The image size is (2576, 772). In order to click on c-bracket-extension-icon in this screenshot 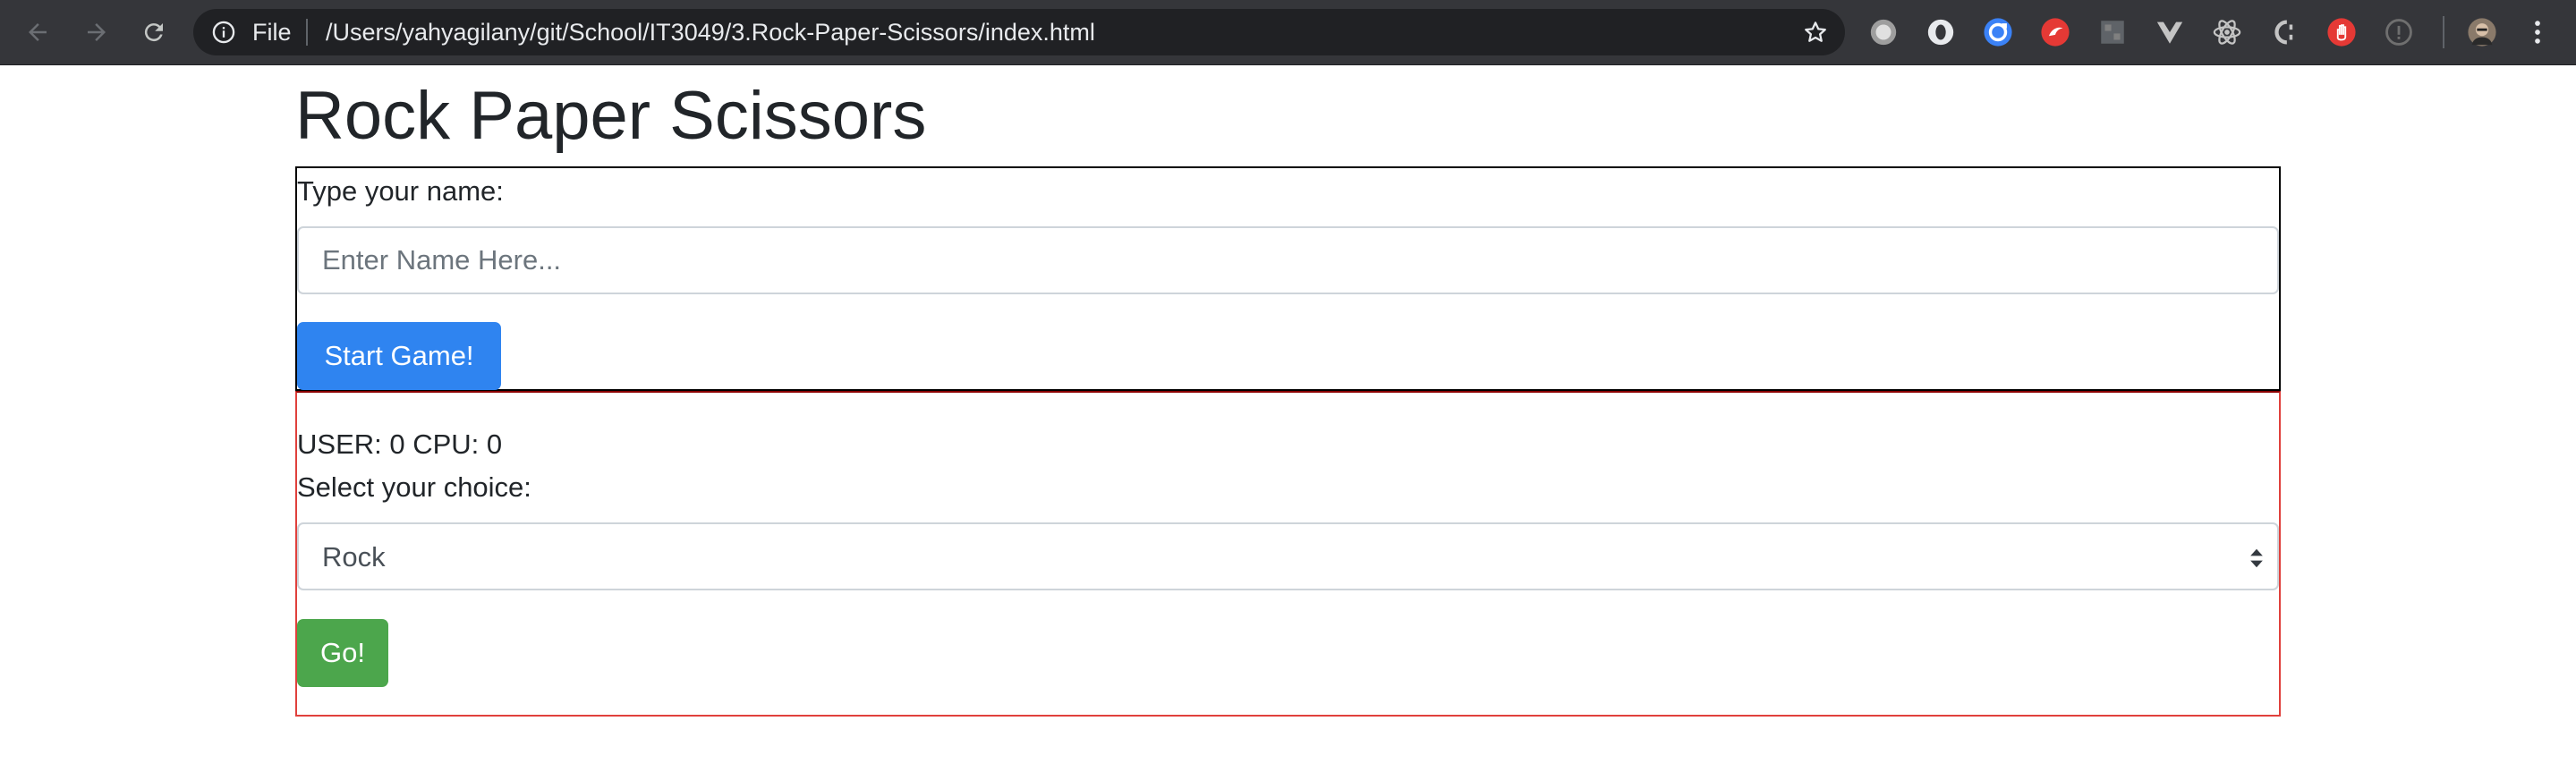, I will do `click(2284, 32)`.